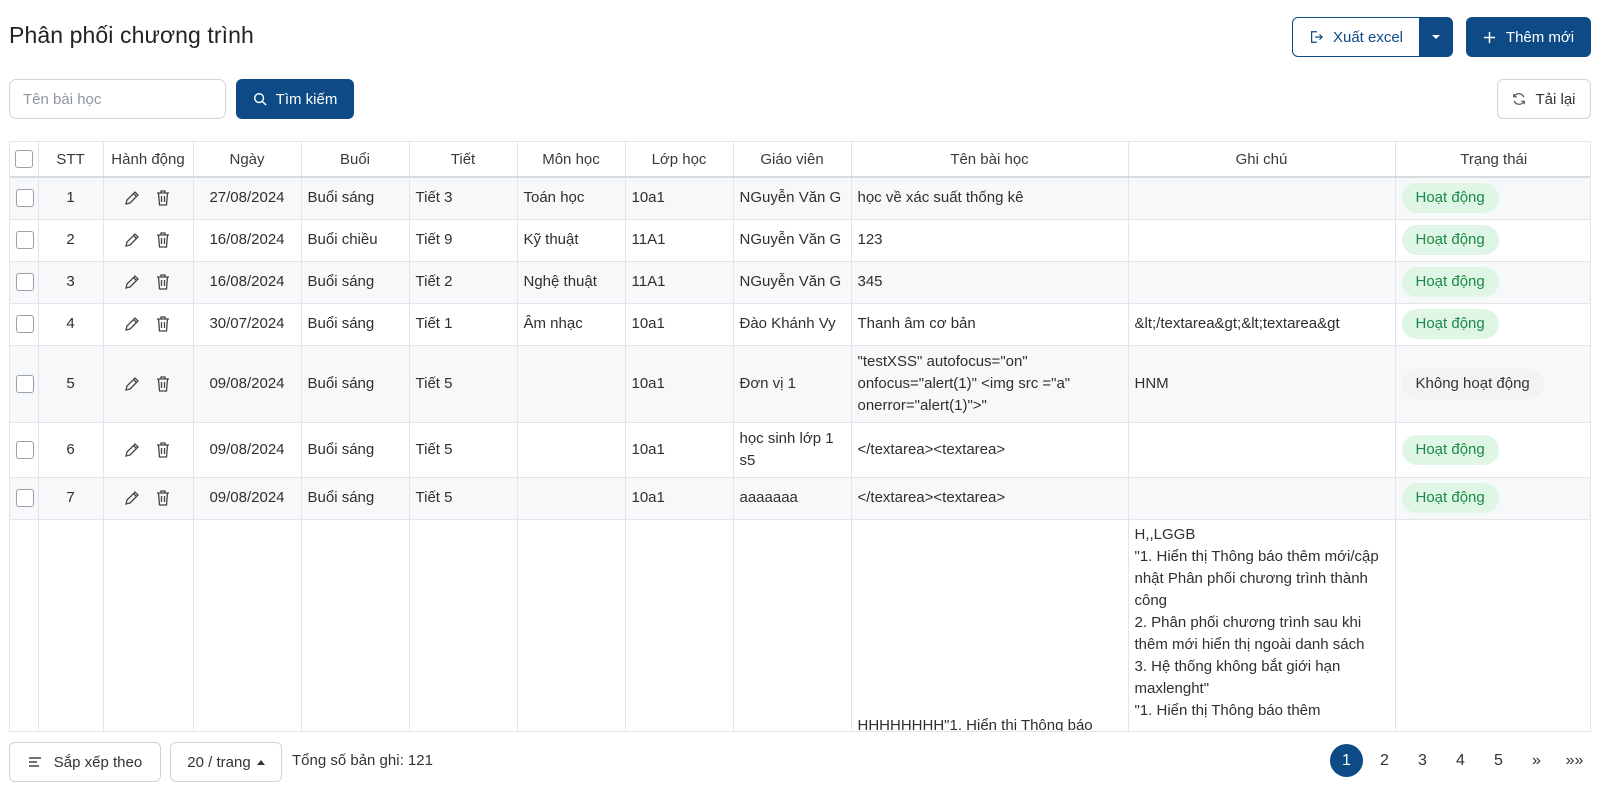 The height and width of the screenshot is (787, 1599). I want to click on page-1-button: 1, so click(1346, 760).